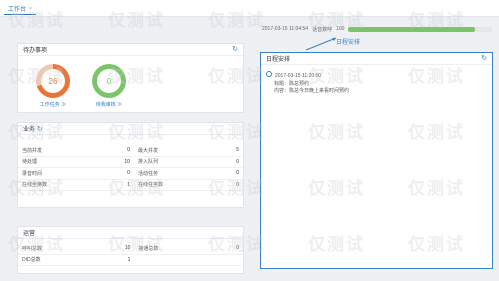 This screenshot has width=499, height=281. I want to click on cell-label: 最大并发, so click(175, 151).